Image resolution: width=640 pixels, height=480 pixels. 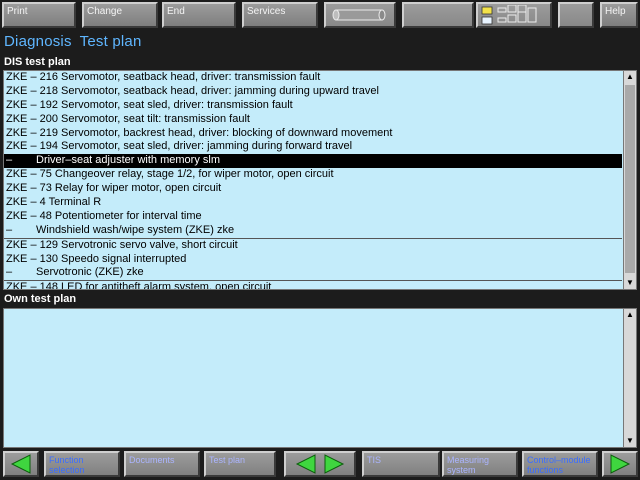 What do you see at coordinates (77, 41) in the screenshot?
I see `page-title: Diagnosis Test plan` at bounding box center [77, 41].